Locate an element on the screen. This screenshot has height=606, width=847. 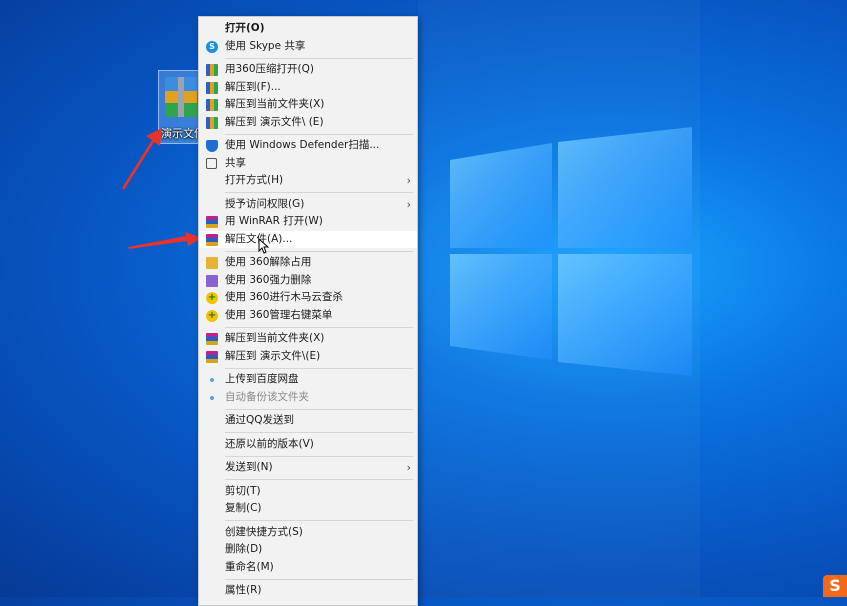
menu-item-label: 还原以前的版本(V) is located at coordinates (269, 443).